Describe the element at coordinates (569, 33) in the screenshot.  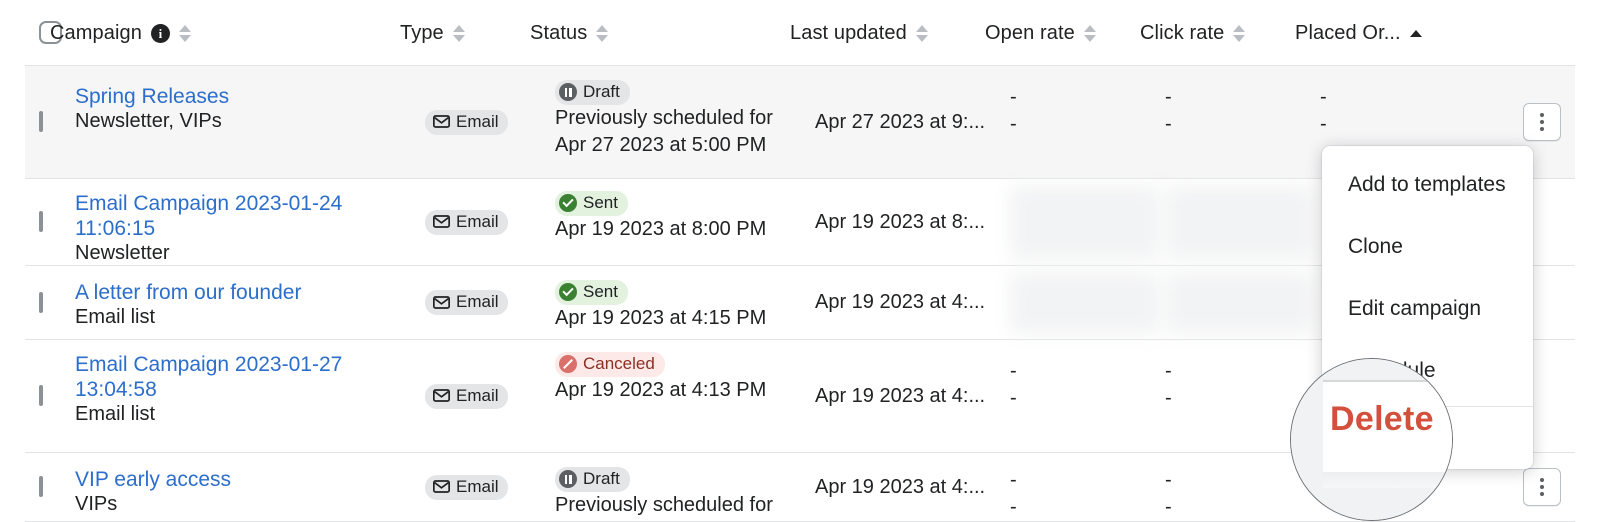
I see `column-header-status: Status` at that location.